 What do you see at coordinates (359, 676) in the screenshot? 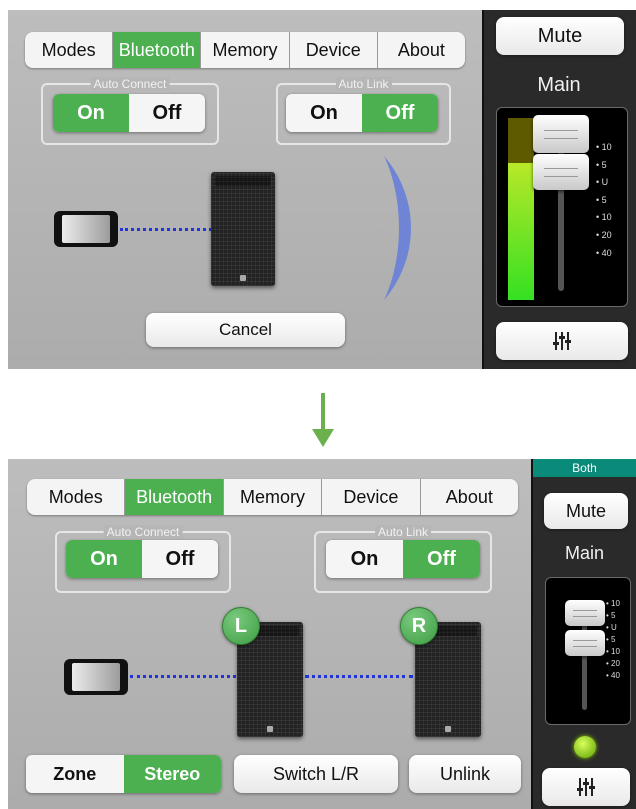
I see `link-dots-right` at bounding box center [359, 676].